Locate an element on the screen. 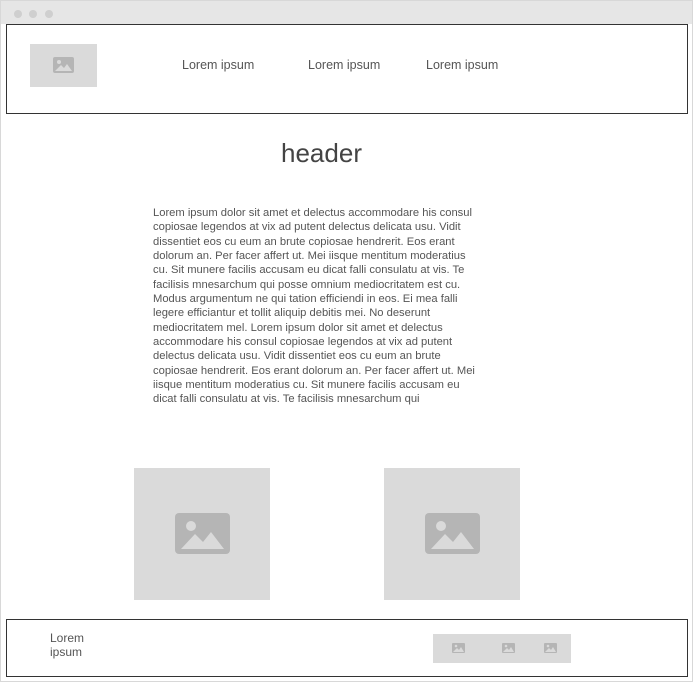 The image size is (693, 682). footer-text: Lorem ipsum is located at coordinates (67, 645).